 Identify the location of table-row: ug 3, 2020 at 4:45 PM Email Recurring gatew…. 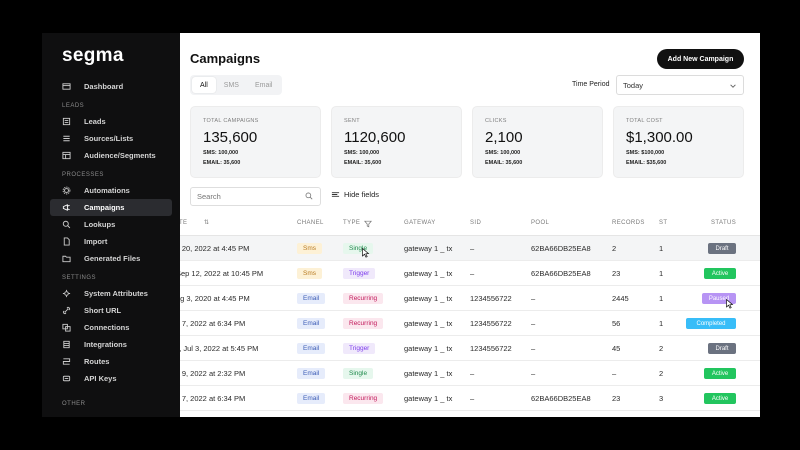
(470, 298).